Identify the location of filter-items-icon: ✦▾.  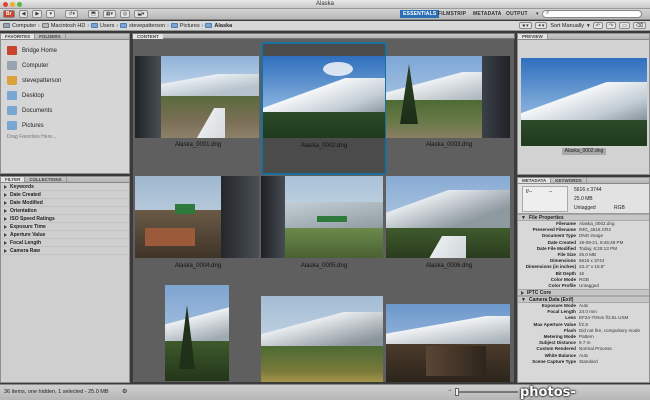
(541, 25).